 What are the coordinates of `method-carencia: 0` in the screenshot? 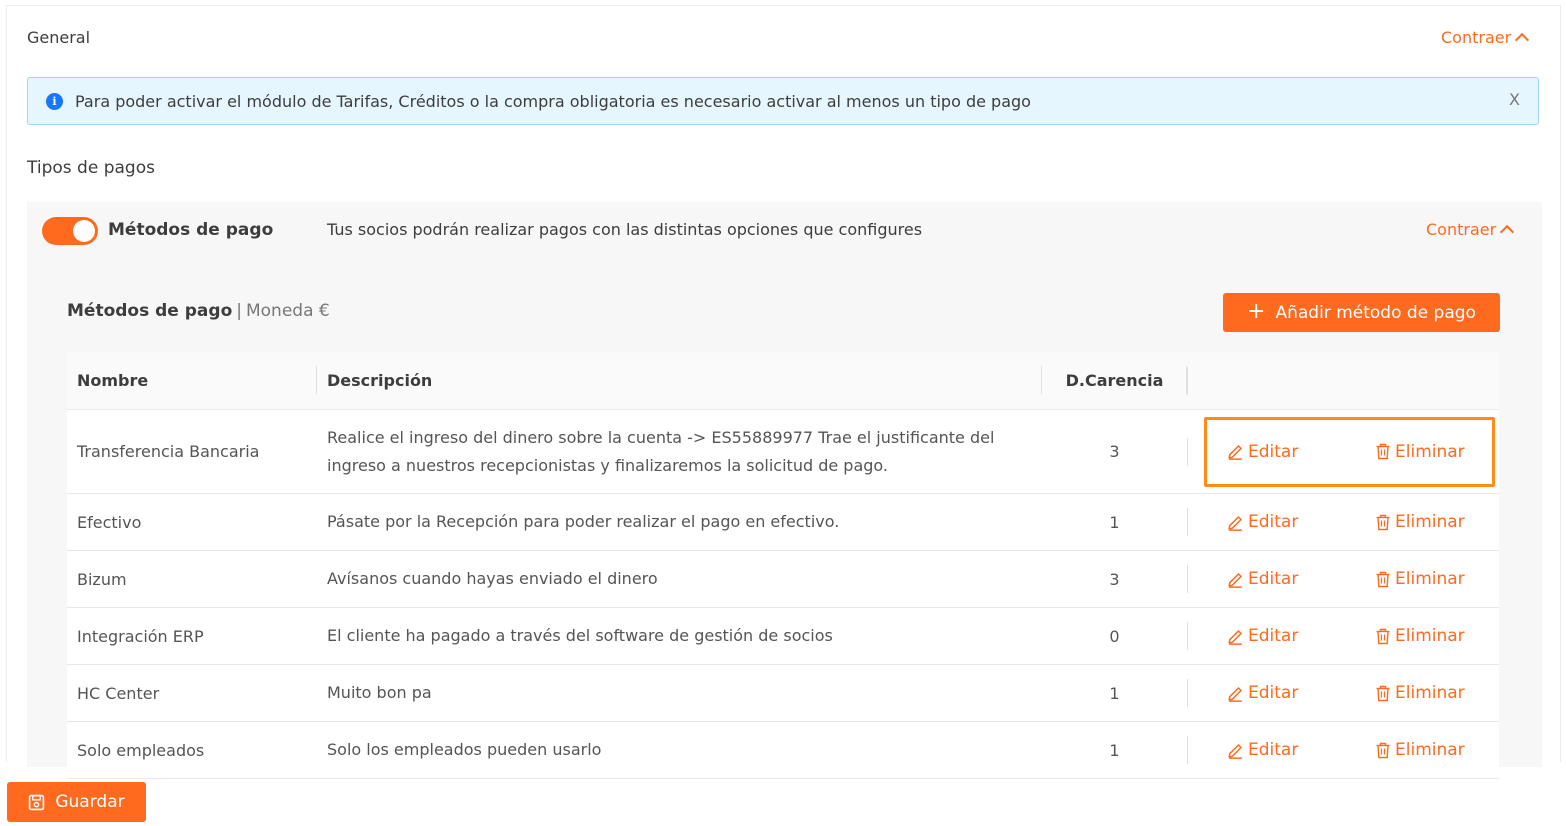 It's located at (1114, 636).